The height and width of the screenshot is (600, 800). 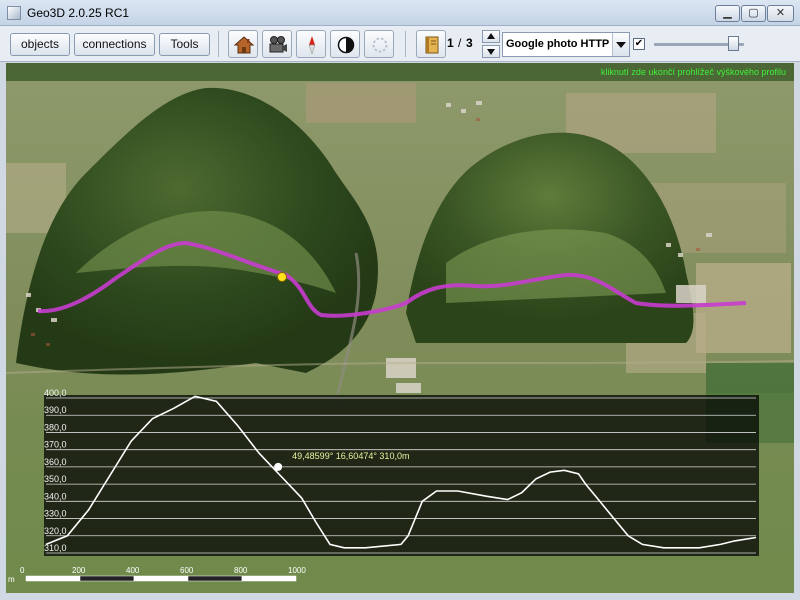 I want to click on home-button, so click(x=243, y=44).